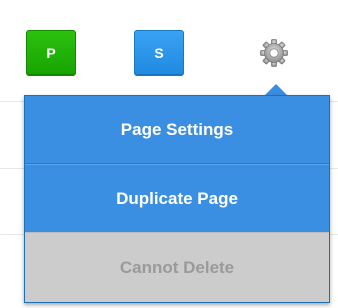 This screenshot has height=308, width=338. I want to click on page-badge-s: S, so click(159, 53).